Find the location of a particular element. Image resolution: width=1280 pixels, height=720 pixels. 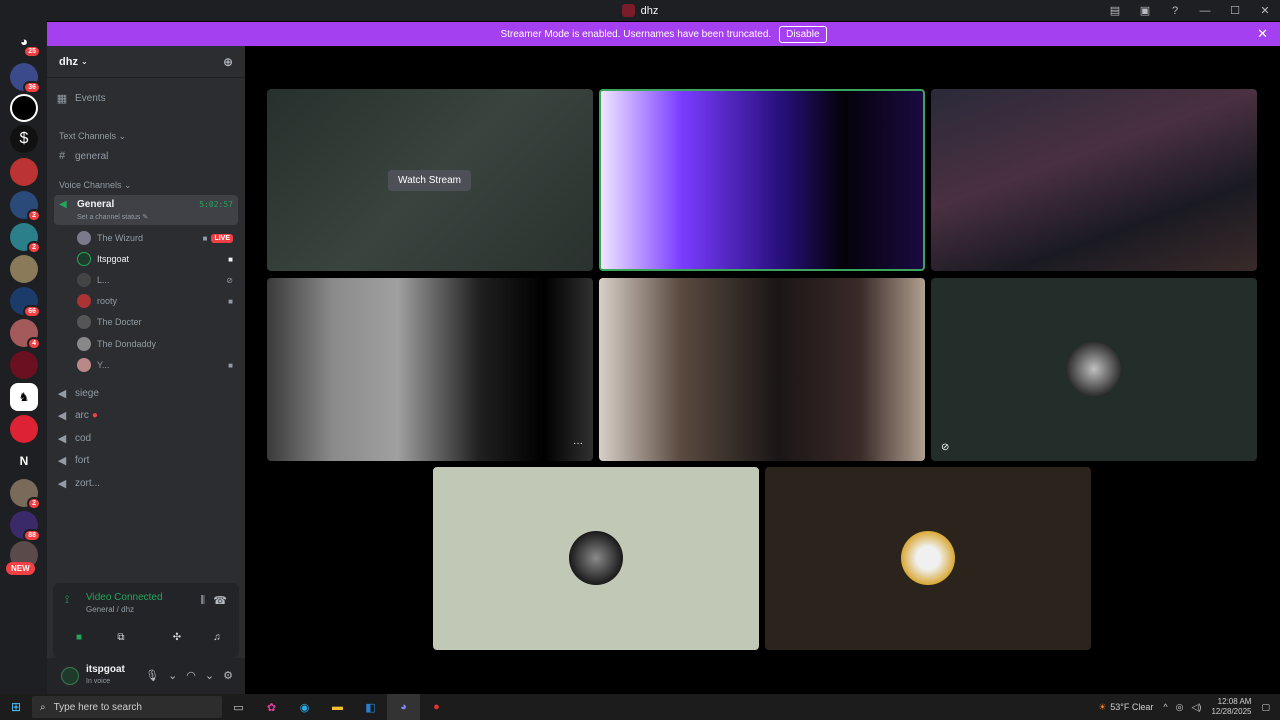

server-icon: 88 is located at coordinates (25, 526).